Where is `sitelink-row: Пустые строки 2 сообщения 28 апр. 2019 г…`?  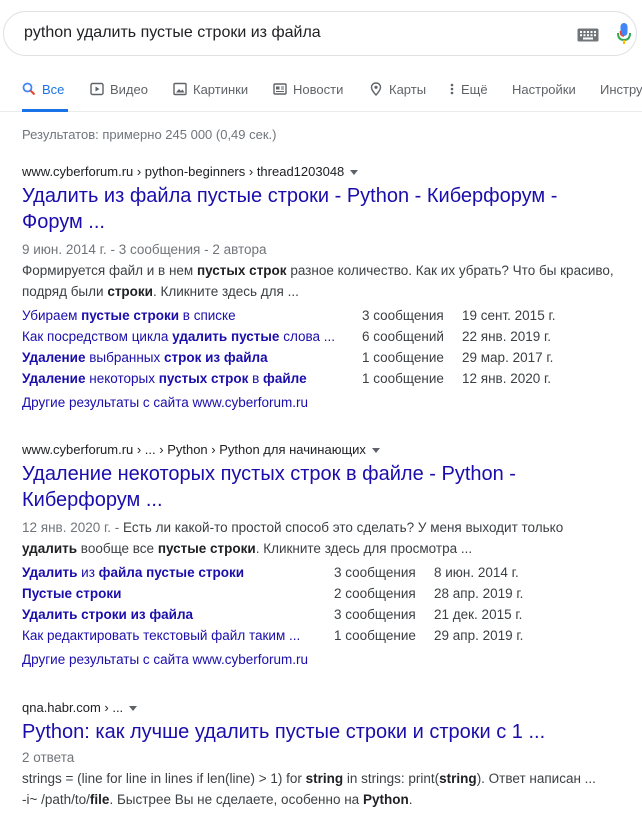 sitelink-row: Пустые строки 2 сообщения 28 апр. 2019 г… is located at coordinates (322, 596).